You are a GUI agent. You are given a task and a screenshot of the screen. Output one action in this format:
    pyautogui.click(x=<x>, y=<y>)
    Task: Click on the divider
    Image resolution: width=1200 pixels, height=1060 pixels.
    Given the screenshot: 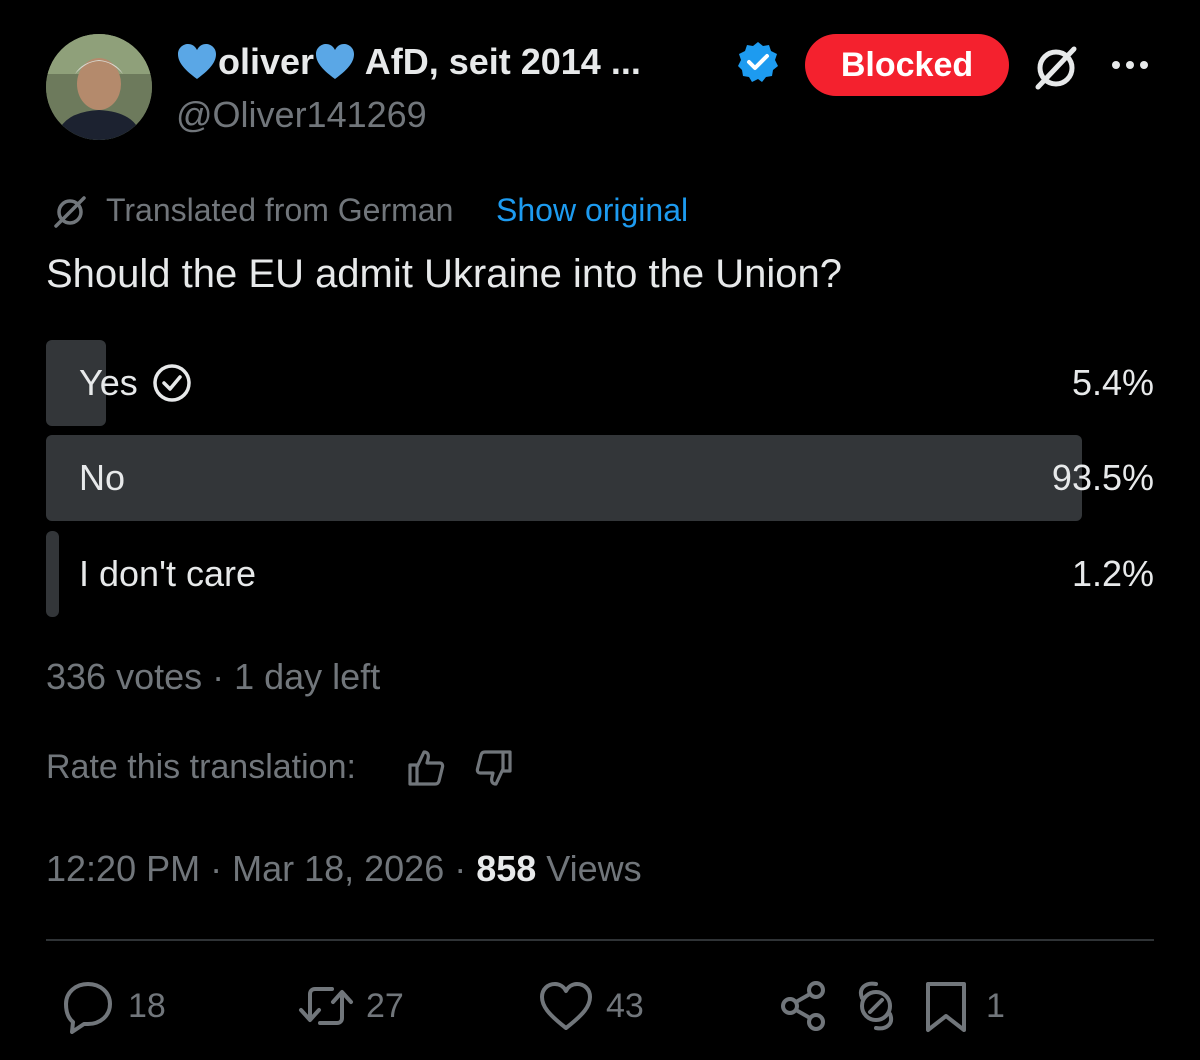 What is the action you would take?
    pyautogui.click(x=600, y=940)
    